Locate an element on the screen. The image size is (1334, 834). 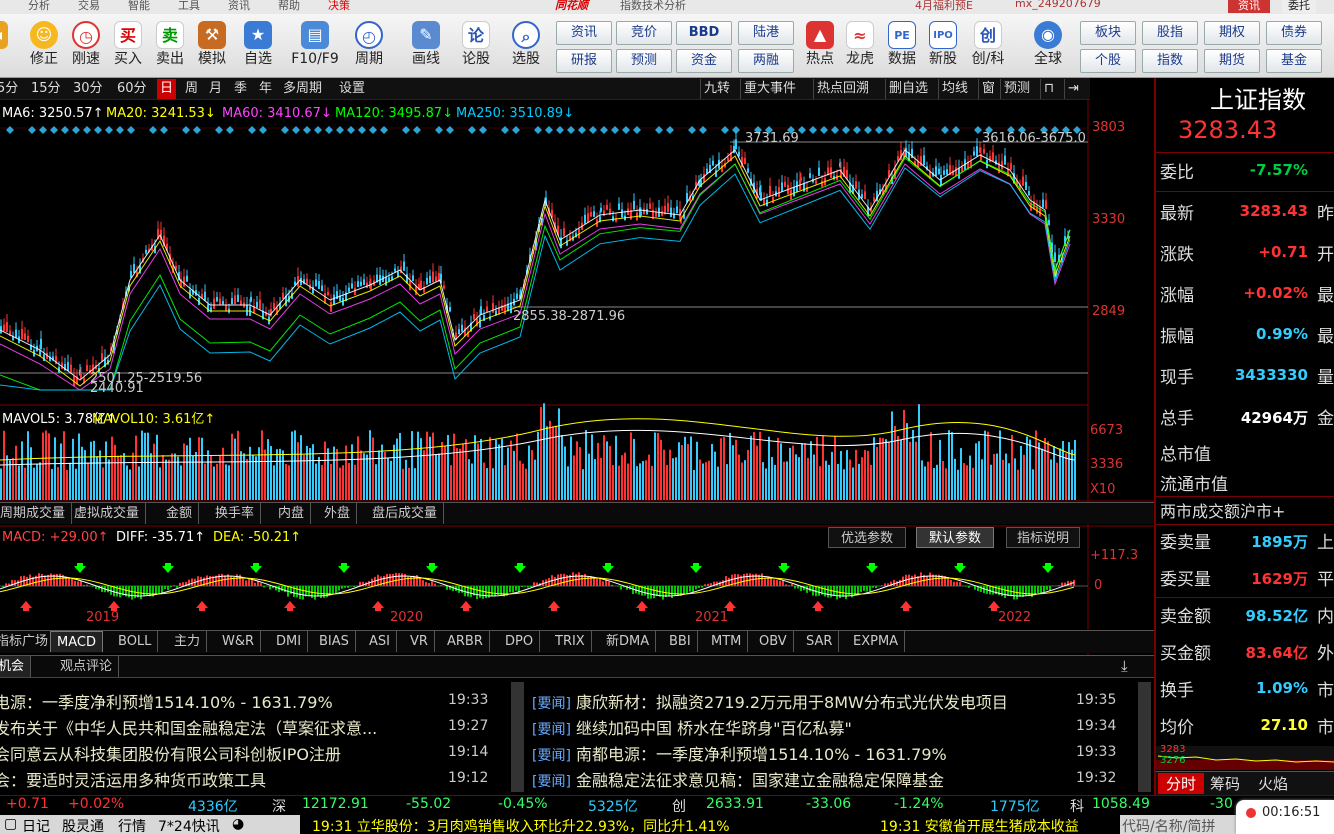
hk-connect-button: 陆港 is located at coordinates (766, 33).